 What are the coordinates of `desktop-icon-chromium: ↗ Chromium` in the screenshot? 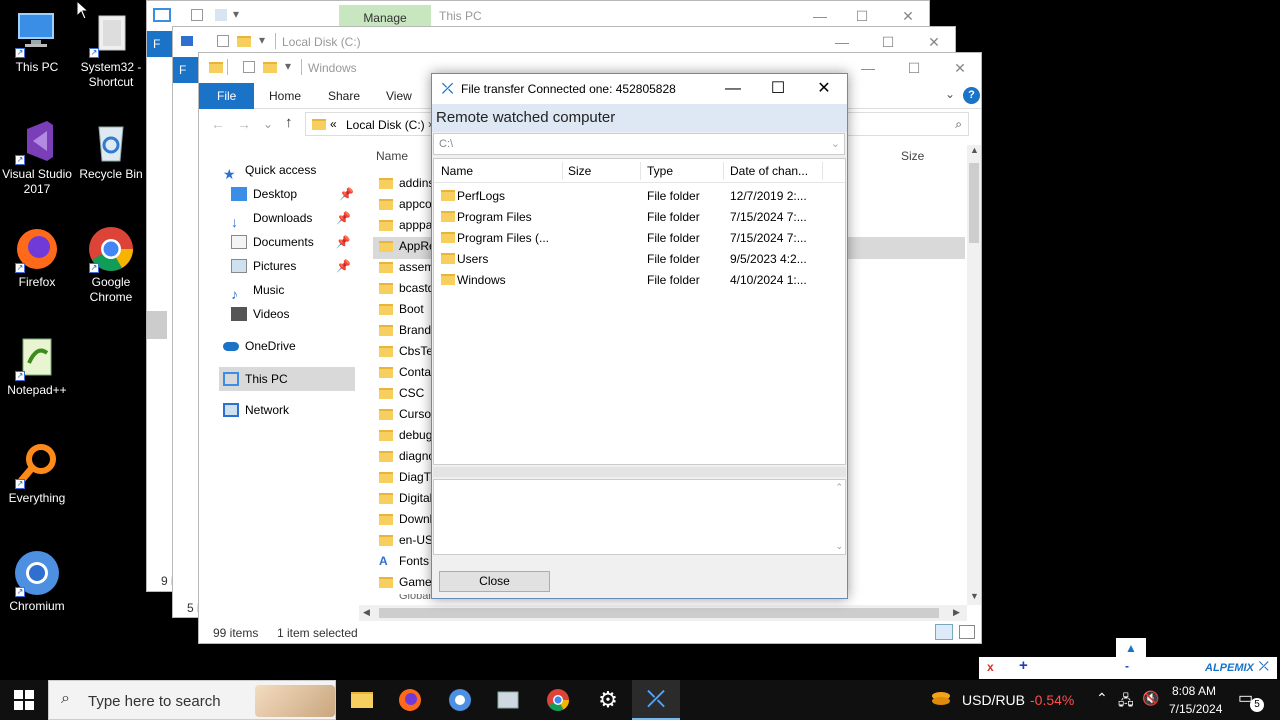 It's located at (37, 581).